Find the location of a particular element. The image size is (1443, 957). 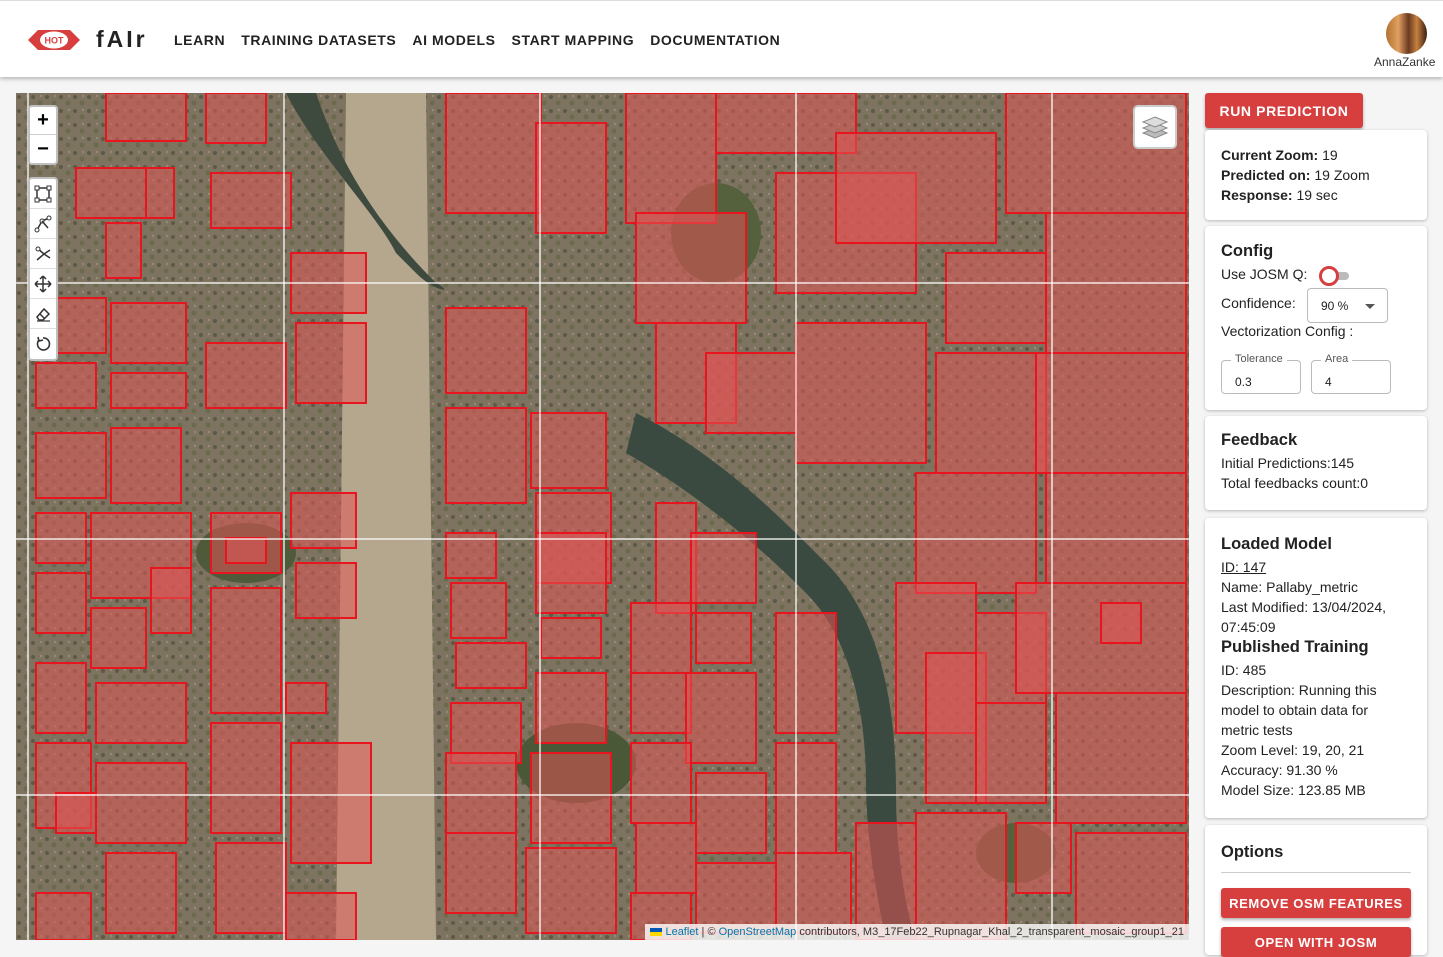

zoom-in-button: + is located at coordinates (43, 121).